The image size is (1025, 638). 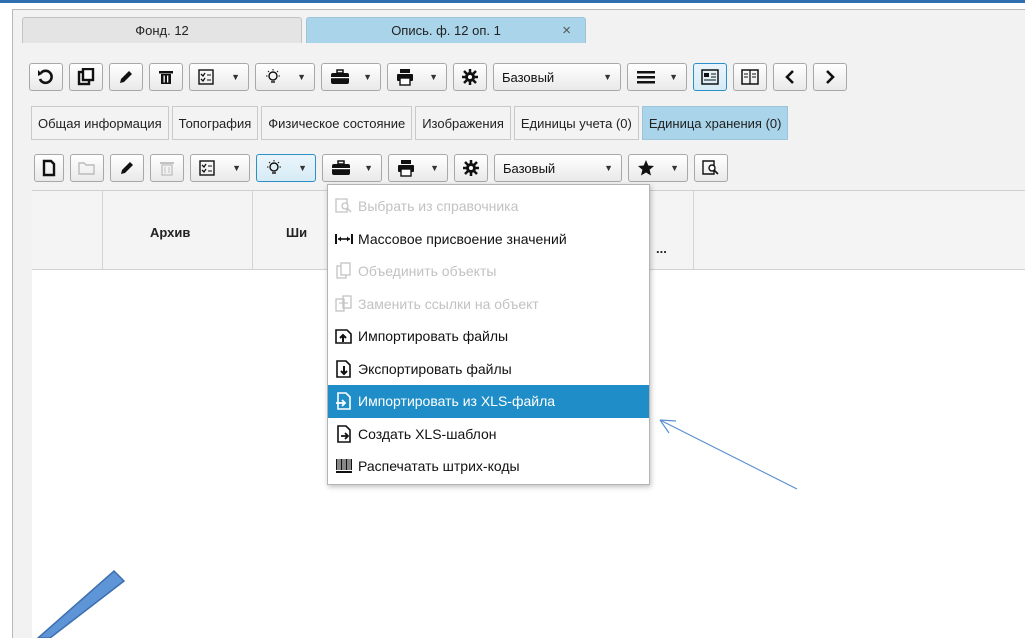 I want to click on new-button, so click(x=49, y=168).